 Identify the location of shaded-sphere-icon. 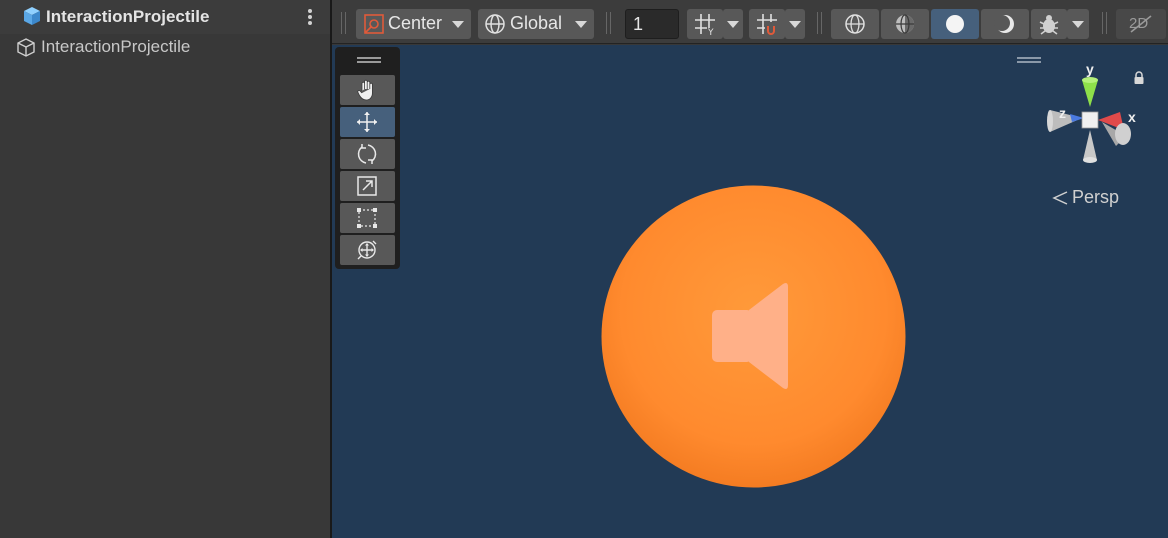
(955, 24).